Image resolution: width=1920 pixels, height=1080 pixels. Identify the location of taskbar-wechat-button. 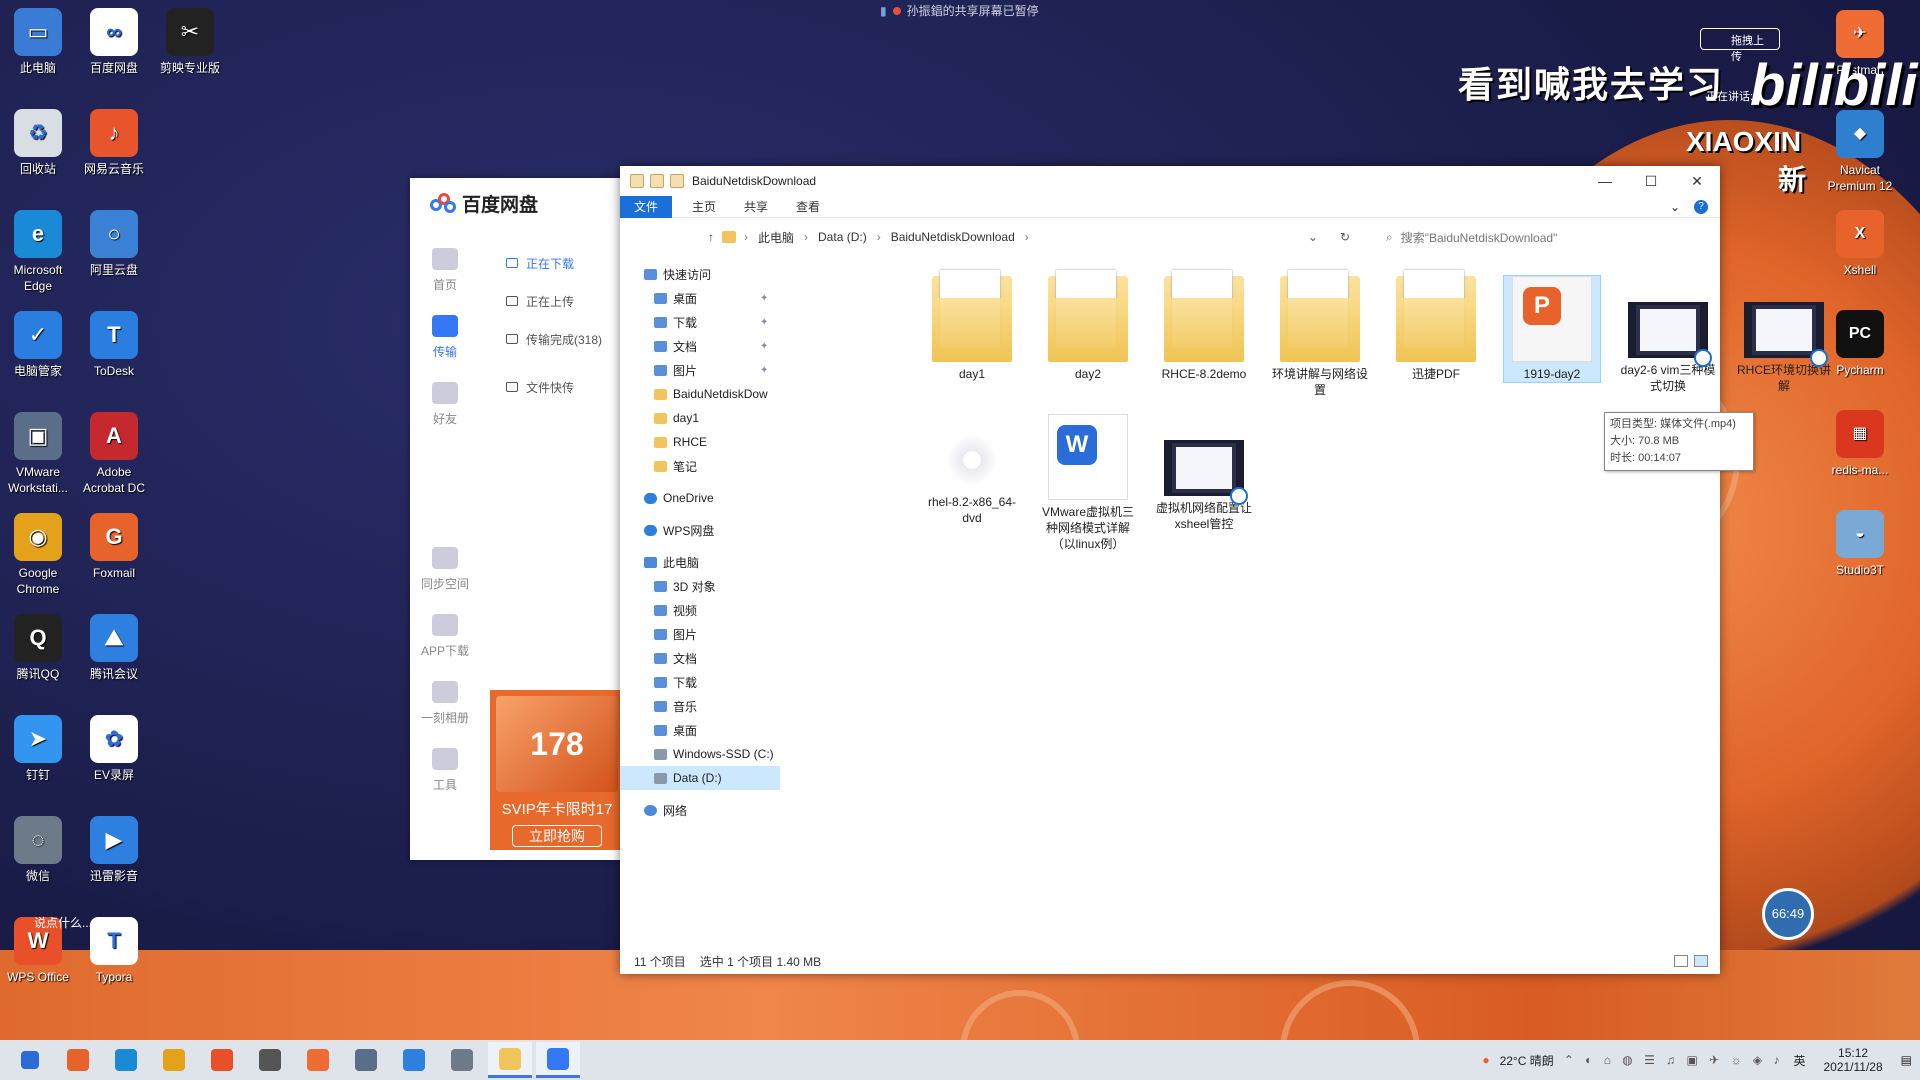
(462, 1060).